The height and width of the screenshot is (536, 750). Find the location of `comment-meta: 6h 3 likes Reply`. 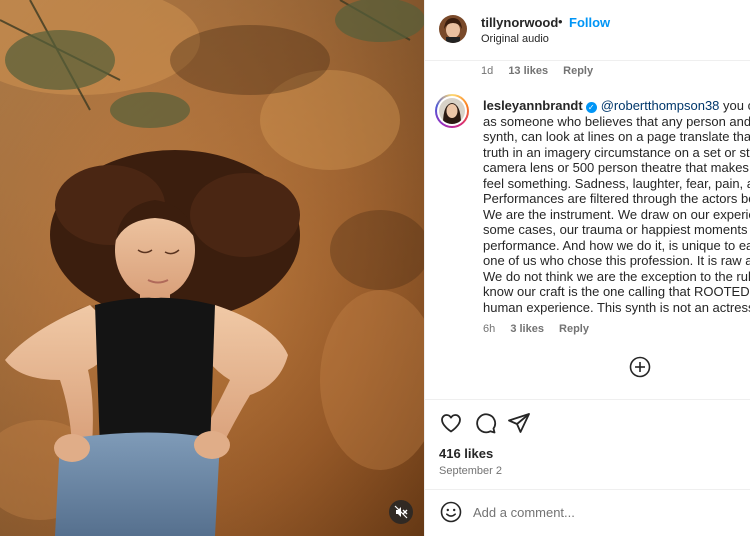

comment-meta: 6h 3 likes Reply is located at coordinates (542, 329).